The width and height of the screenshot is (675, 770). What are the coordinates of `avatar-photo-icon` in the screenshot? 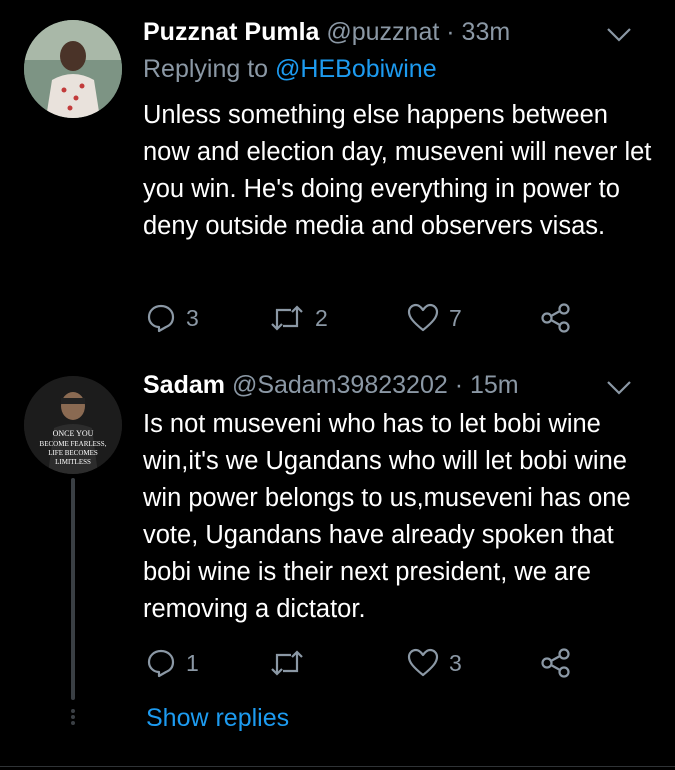 It's located at (73, 69).